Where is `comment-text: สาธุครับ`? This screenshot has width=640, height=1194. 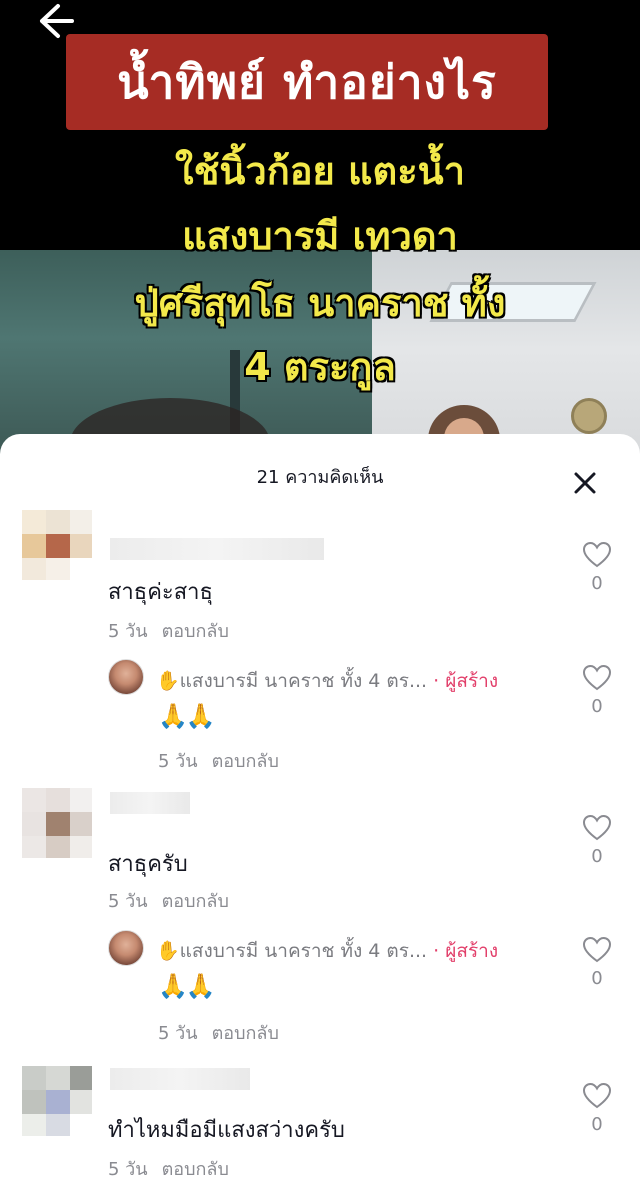 comment-text: สาธุครับ is located at coordinates (148, 864).